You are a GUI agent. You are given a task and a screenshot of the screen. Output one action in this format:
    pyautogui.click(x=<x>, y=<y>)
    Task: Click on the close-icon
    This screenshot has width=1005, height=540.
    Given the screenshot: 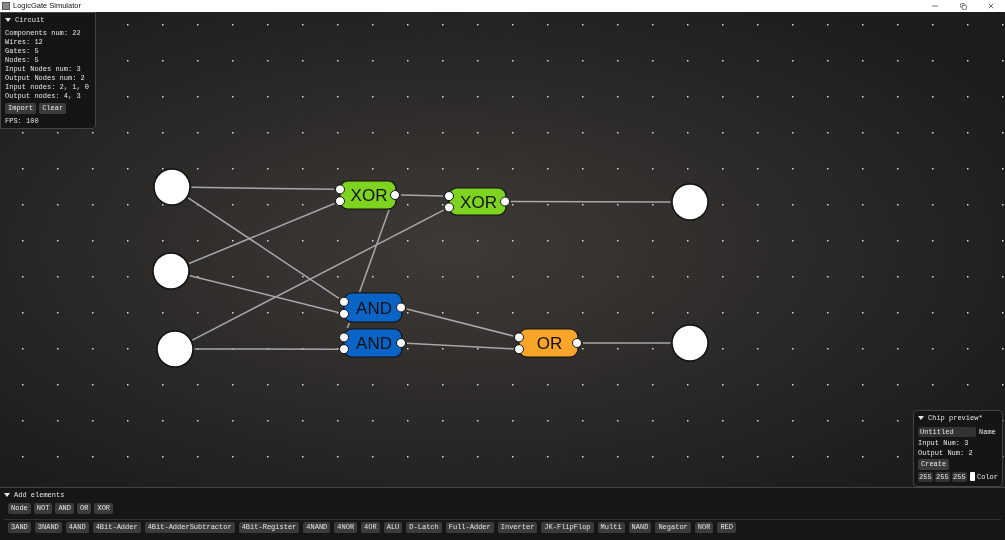 What is the action you would take?
    pyautogui.click(x=991, y=6)
    